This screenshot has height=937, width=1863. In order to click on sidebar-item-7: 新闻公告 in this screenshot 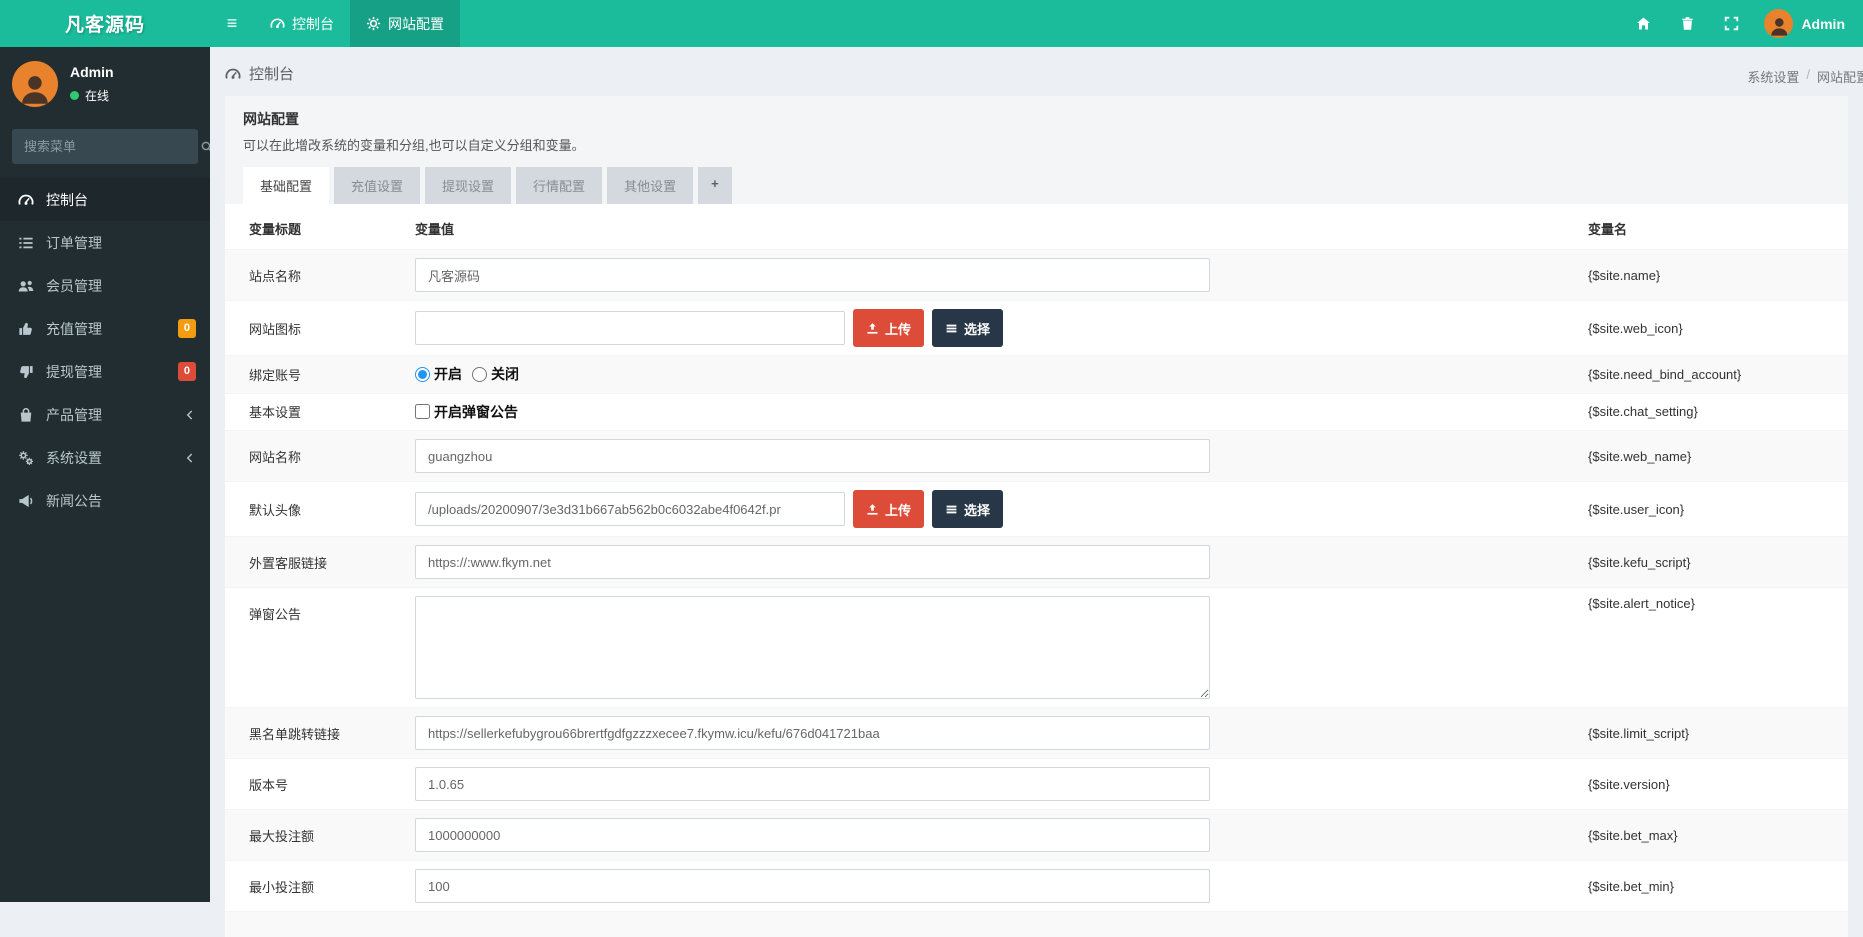, I will do `click(105, 500)`.